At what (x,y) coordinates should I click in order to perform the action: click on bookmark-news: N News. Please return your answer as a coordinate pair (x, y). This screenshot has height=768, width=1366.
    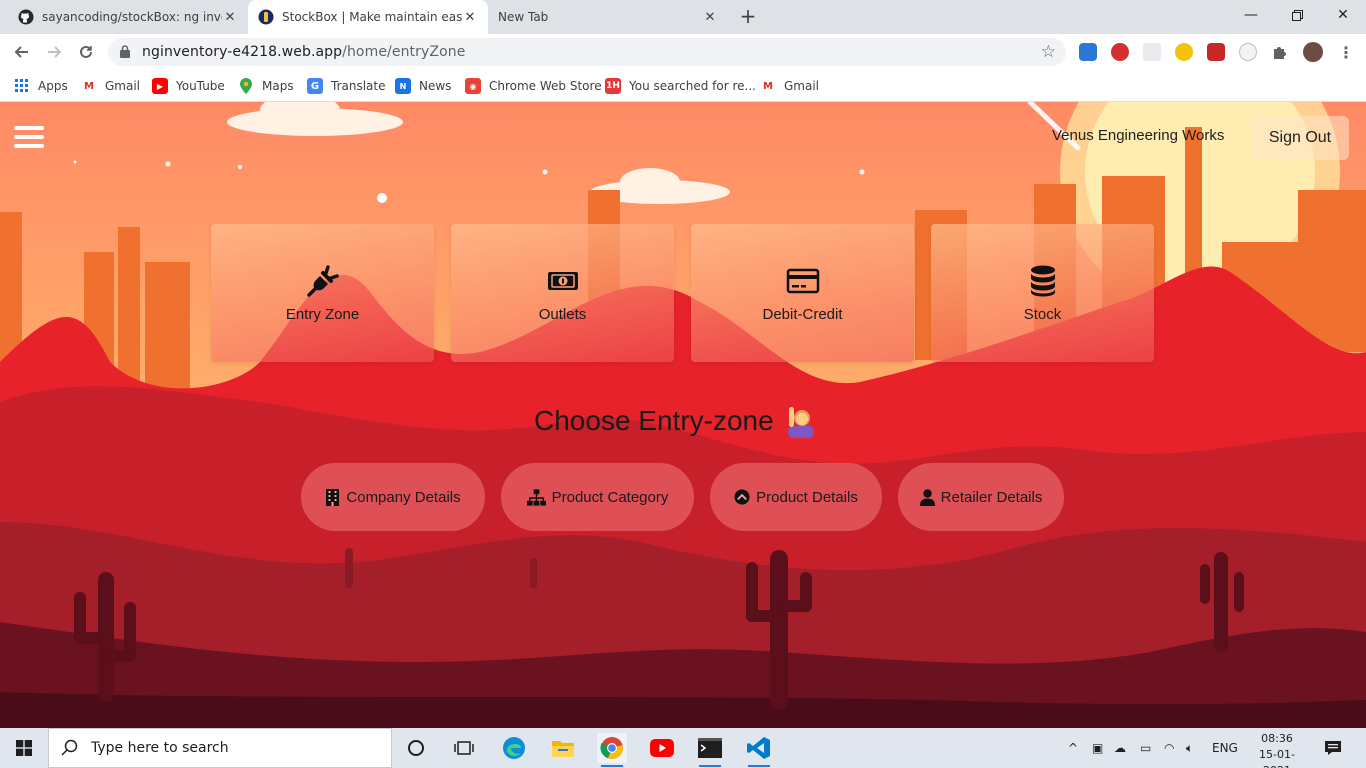
    Looking at the image, I should click on (423, 86).